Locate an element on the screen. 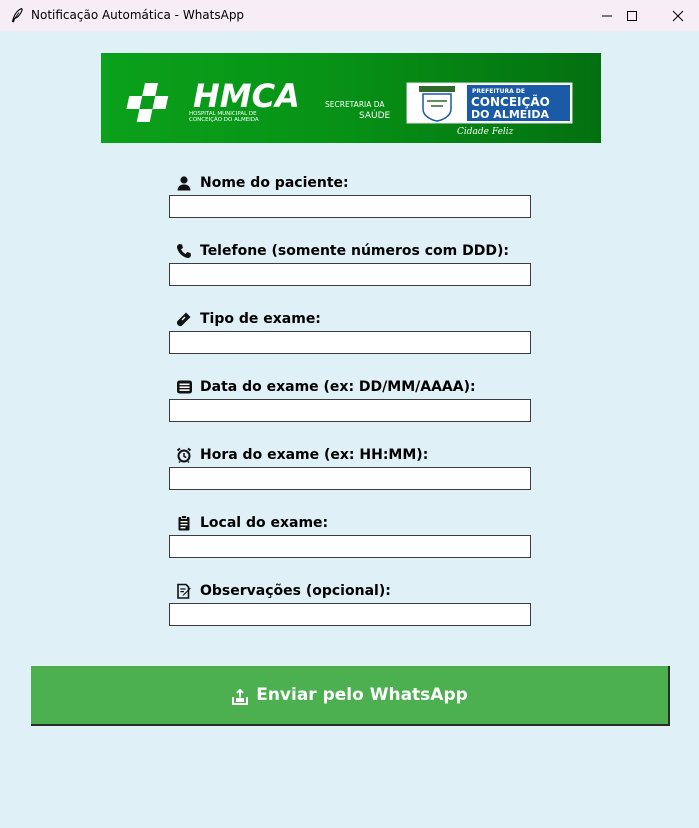 The width and height of the screenshot is (699, 828). maximize-button is located at coordinates (632, 15).